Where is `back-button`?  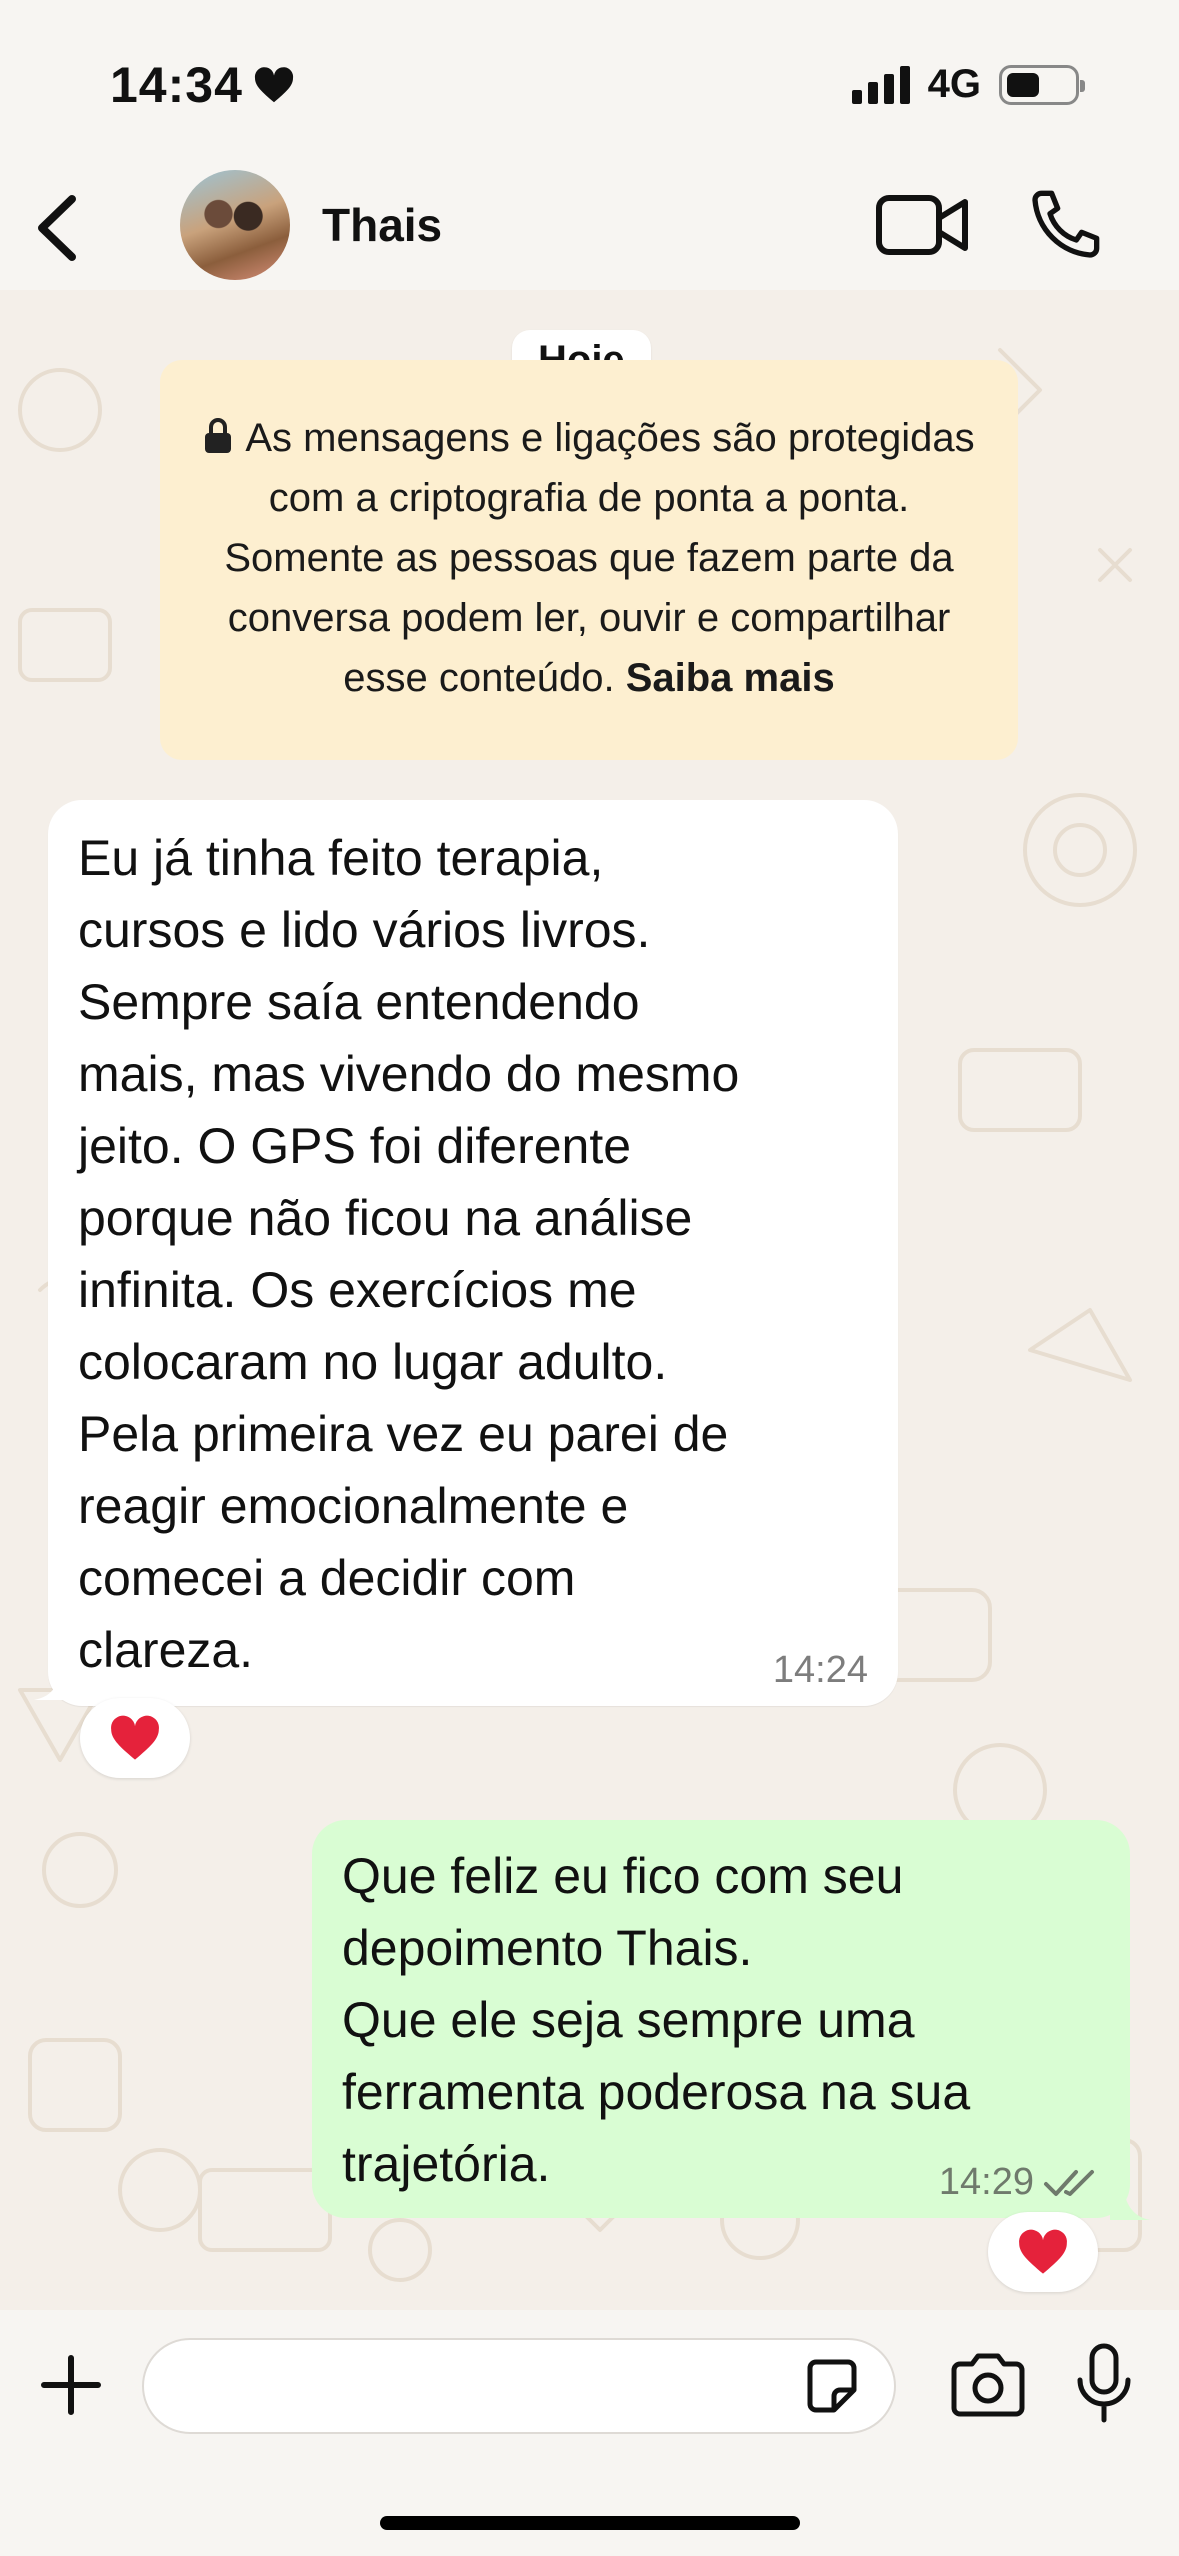
back-button is located at coordinates (57, 228).